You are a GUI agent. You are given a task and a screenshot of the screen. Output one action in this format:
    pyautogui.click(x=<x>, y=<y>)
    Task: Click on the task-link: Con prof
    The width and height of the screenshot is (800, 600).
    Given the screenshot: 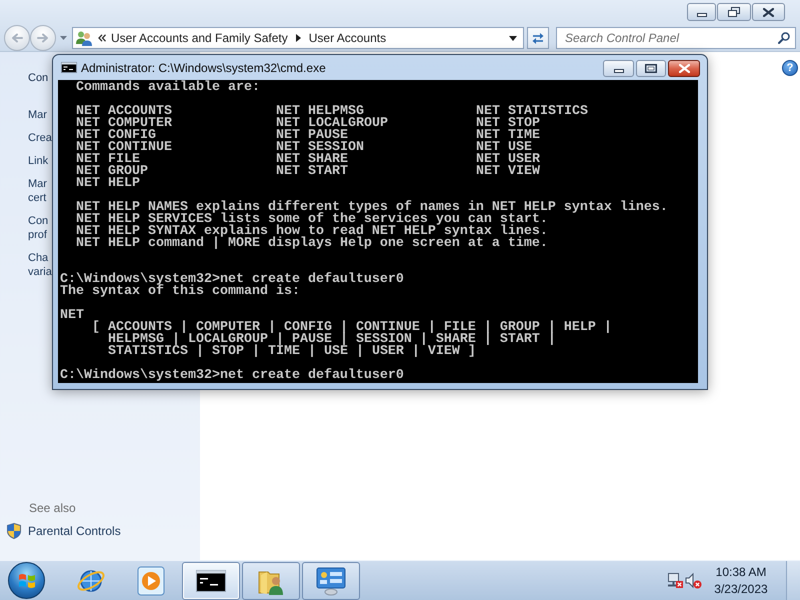 What is the action you would take?
    pyautogui.click(x=38, y=228)
    